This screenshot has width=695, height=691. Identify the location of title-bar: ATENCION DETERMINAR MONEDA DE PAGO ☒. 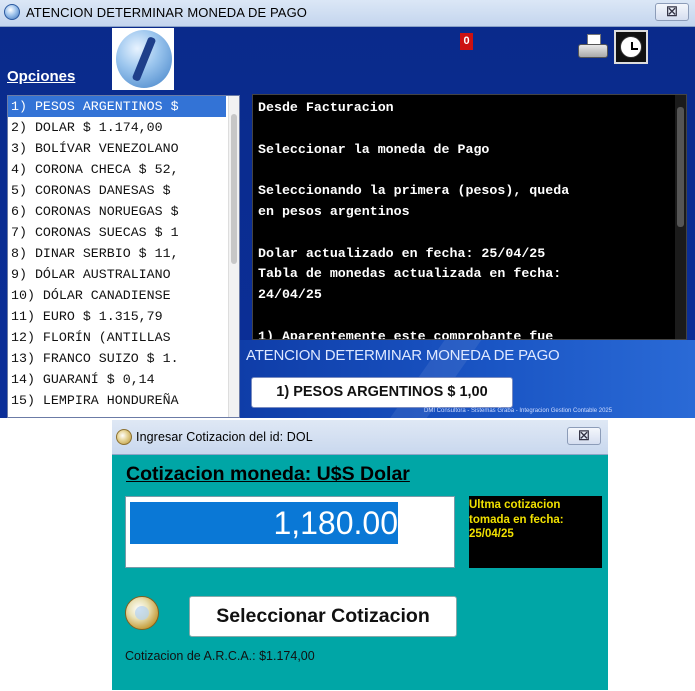
(347, 13).